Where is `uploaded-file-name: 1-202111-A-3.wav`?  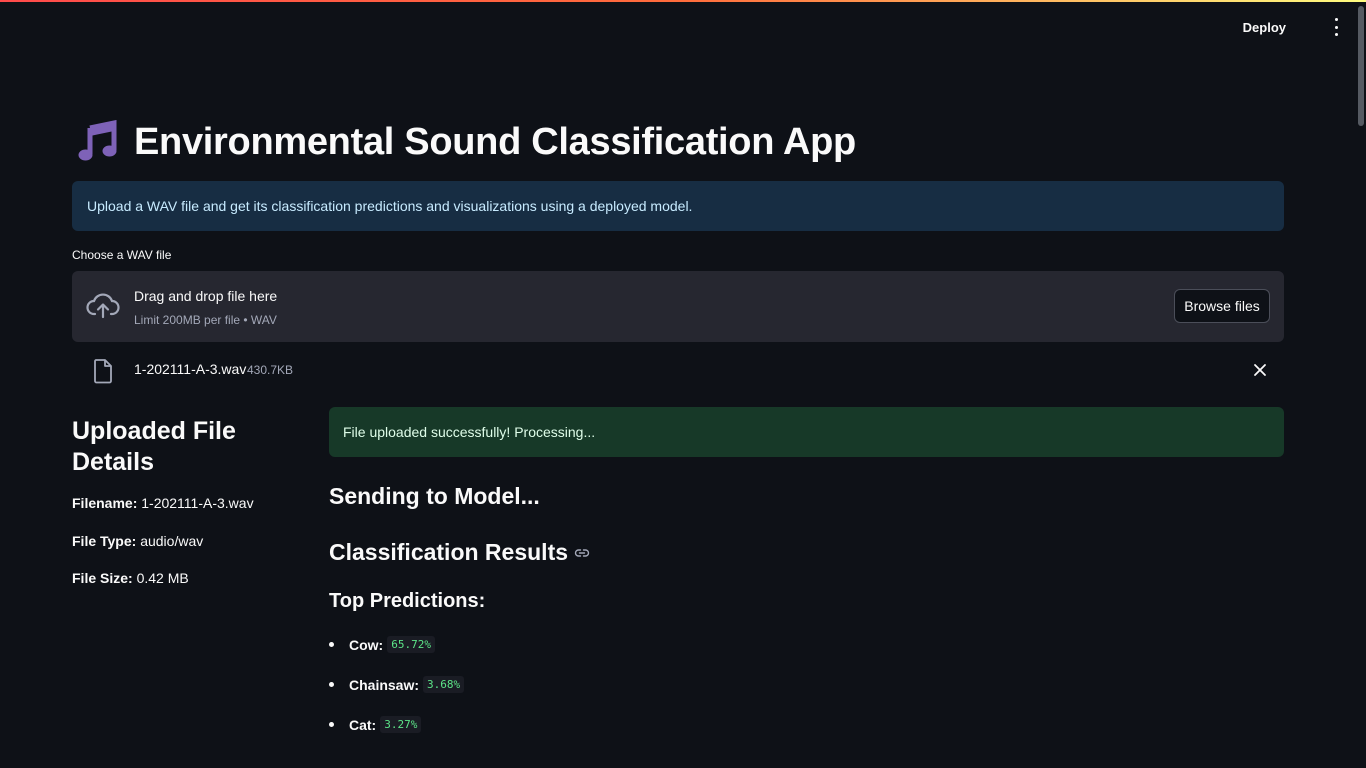 uploaded-file-name: 1-202111-A-3.wav is located at coordinates (190, 369).